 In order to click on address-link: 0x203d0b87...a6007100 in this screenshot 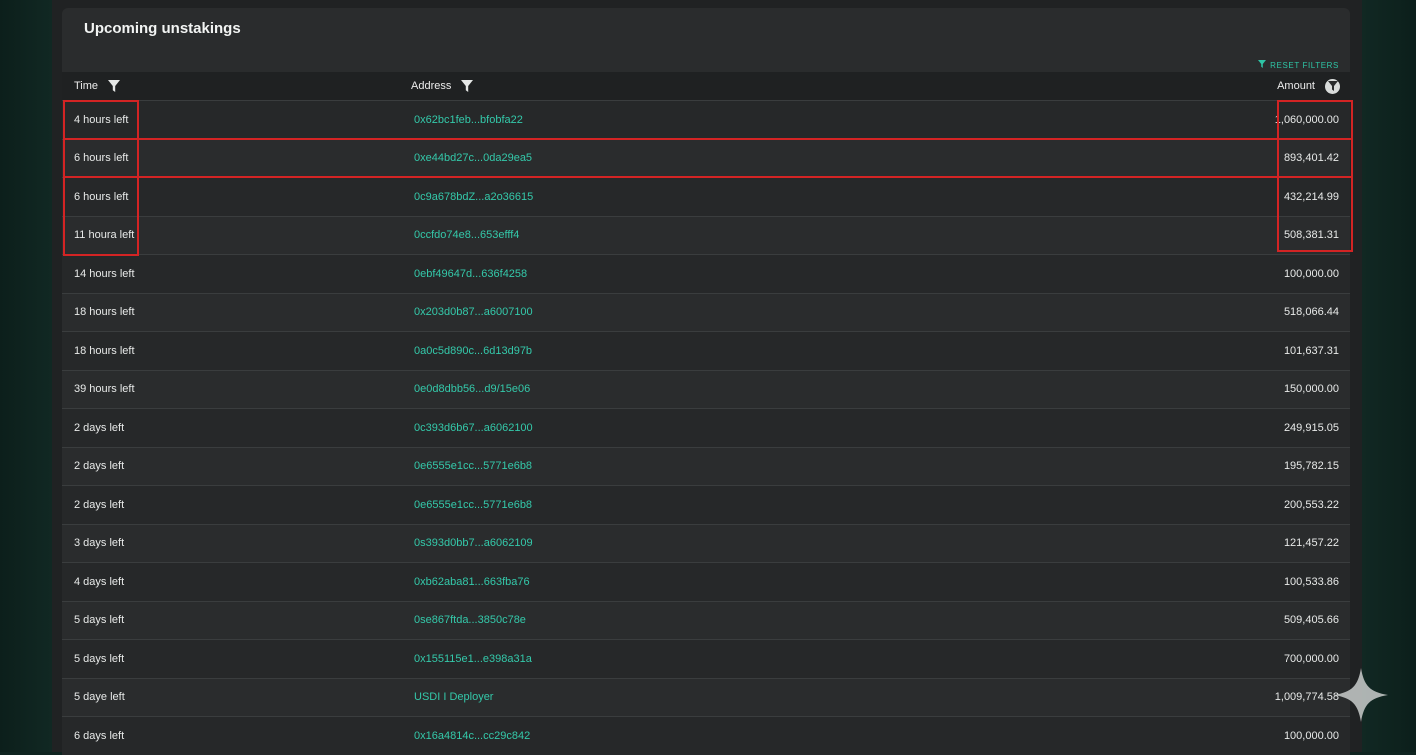, I will do `click(473, 312)`.